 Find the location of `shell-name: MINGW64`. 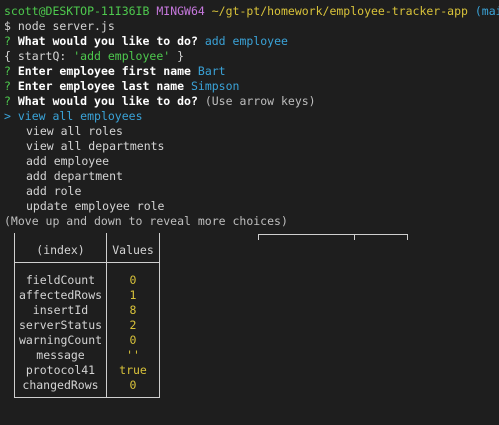

shell-name: MINGW64 is located at coordinates (180, 11).